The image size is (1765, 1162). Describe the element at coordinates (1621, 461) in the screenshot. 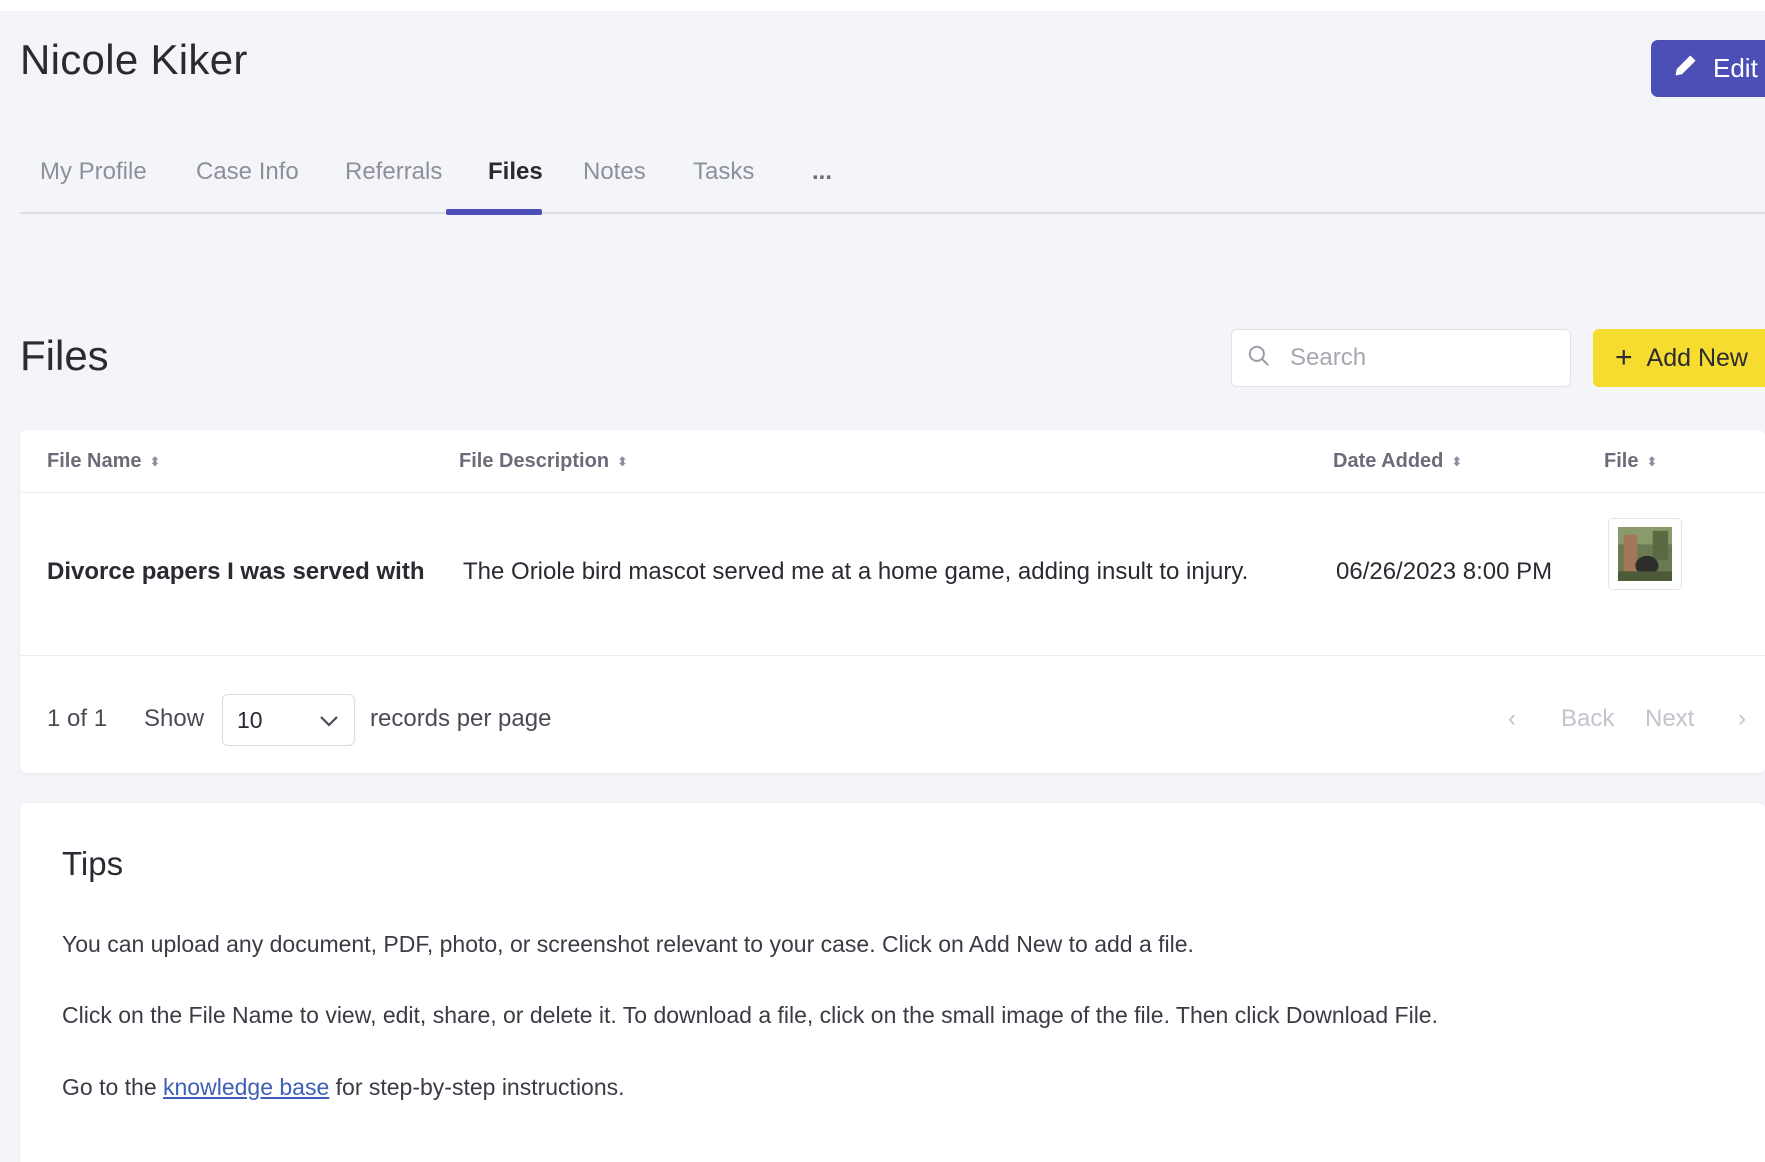

I see `column-label: File` at that location.